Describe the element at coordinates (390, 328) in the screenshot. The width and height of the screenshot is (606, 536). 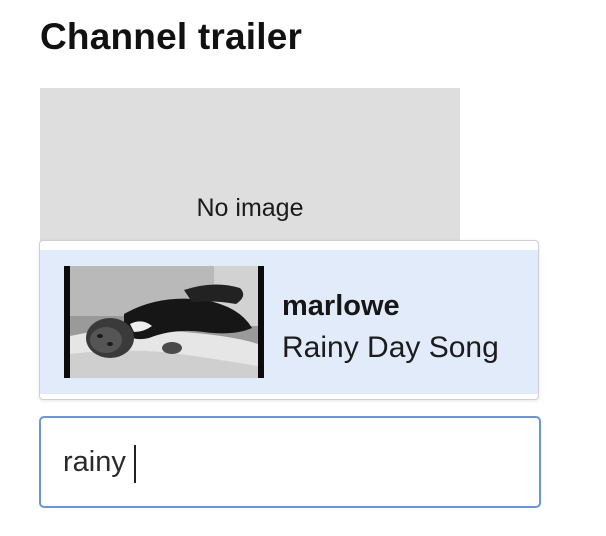
I see `suggestion-text: marlowe Rainy Day Song` at that location.